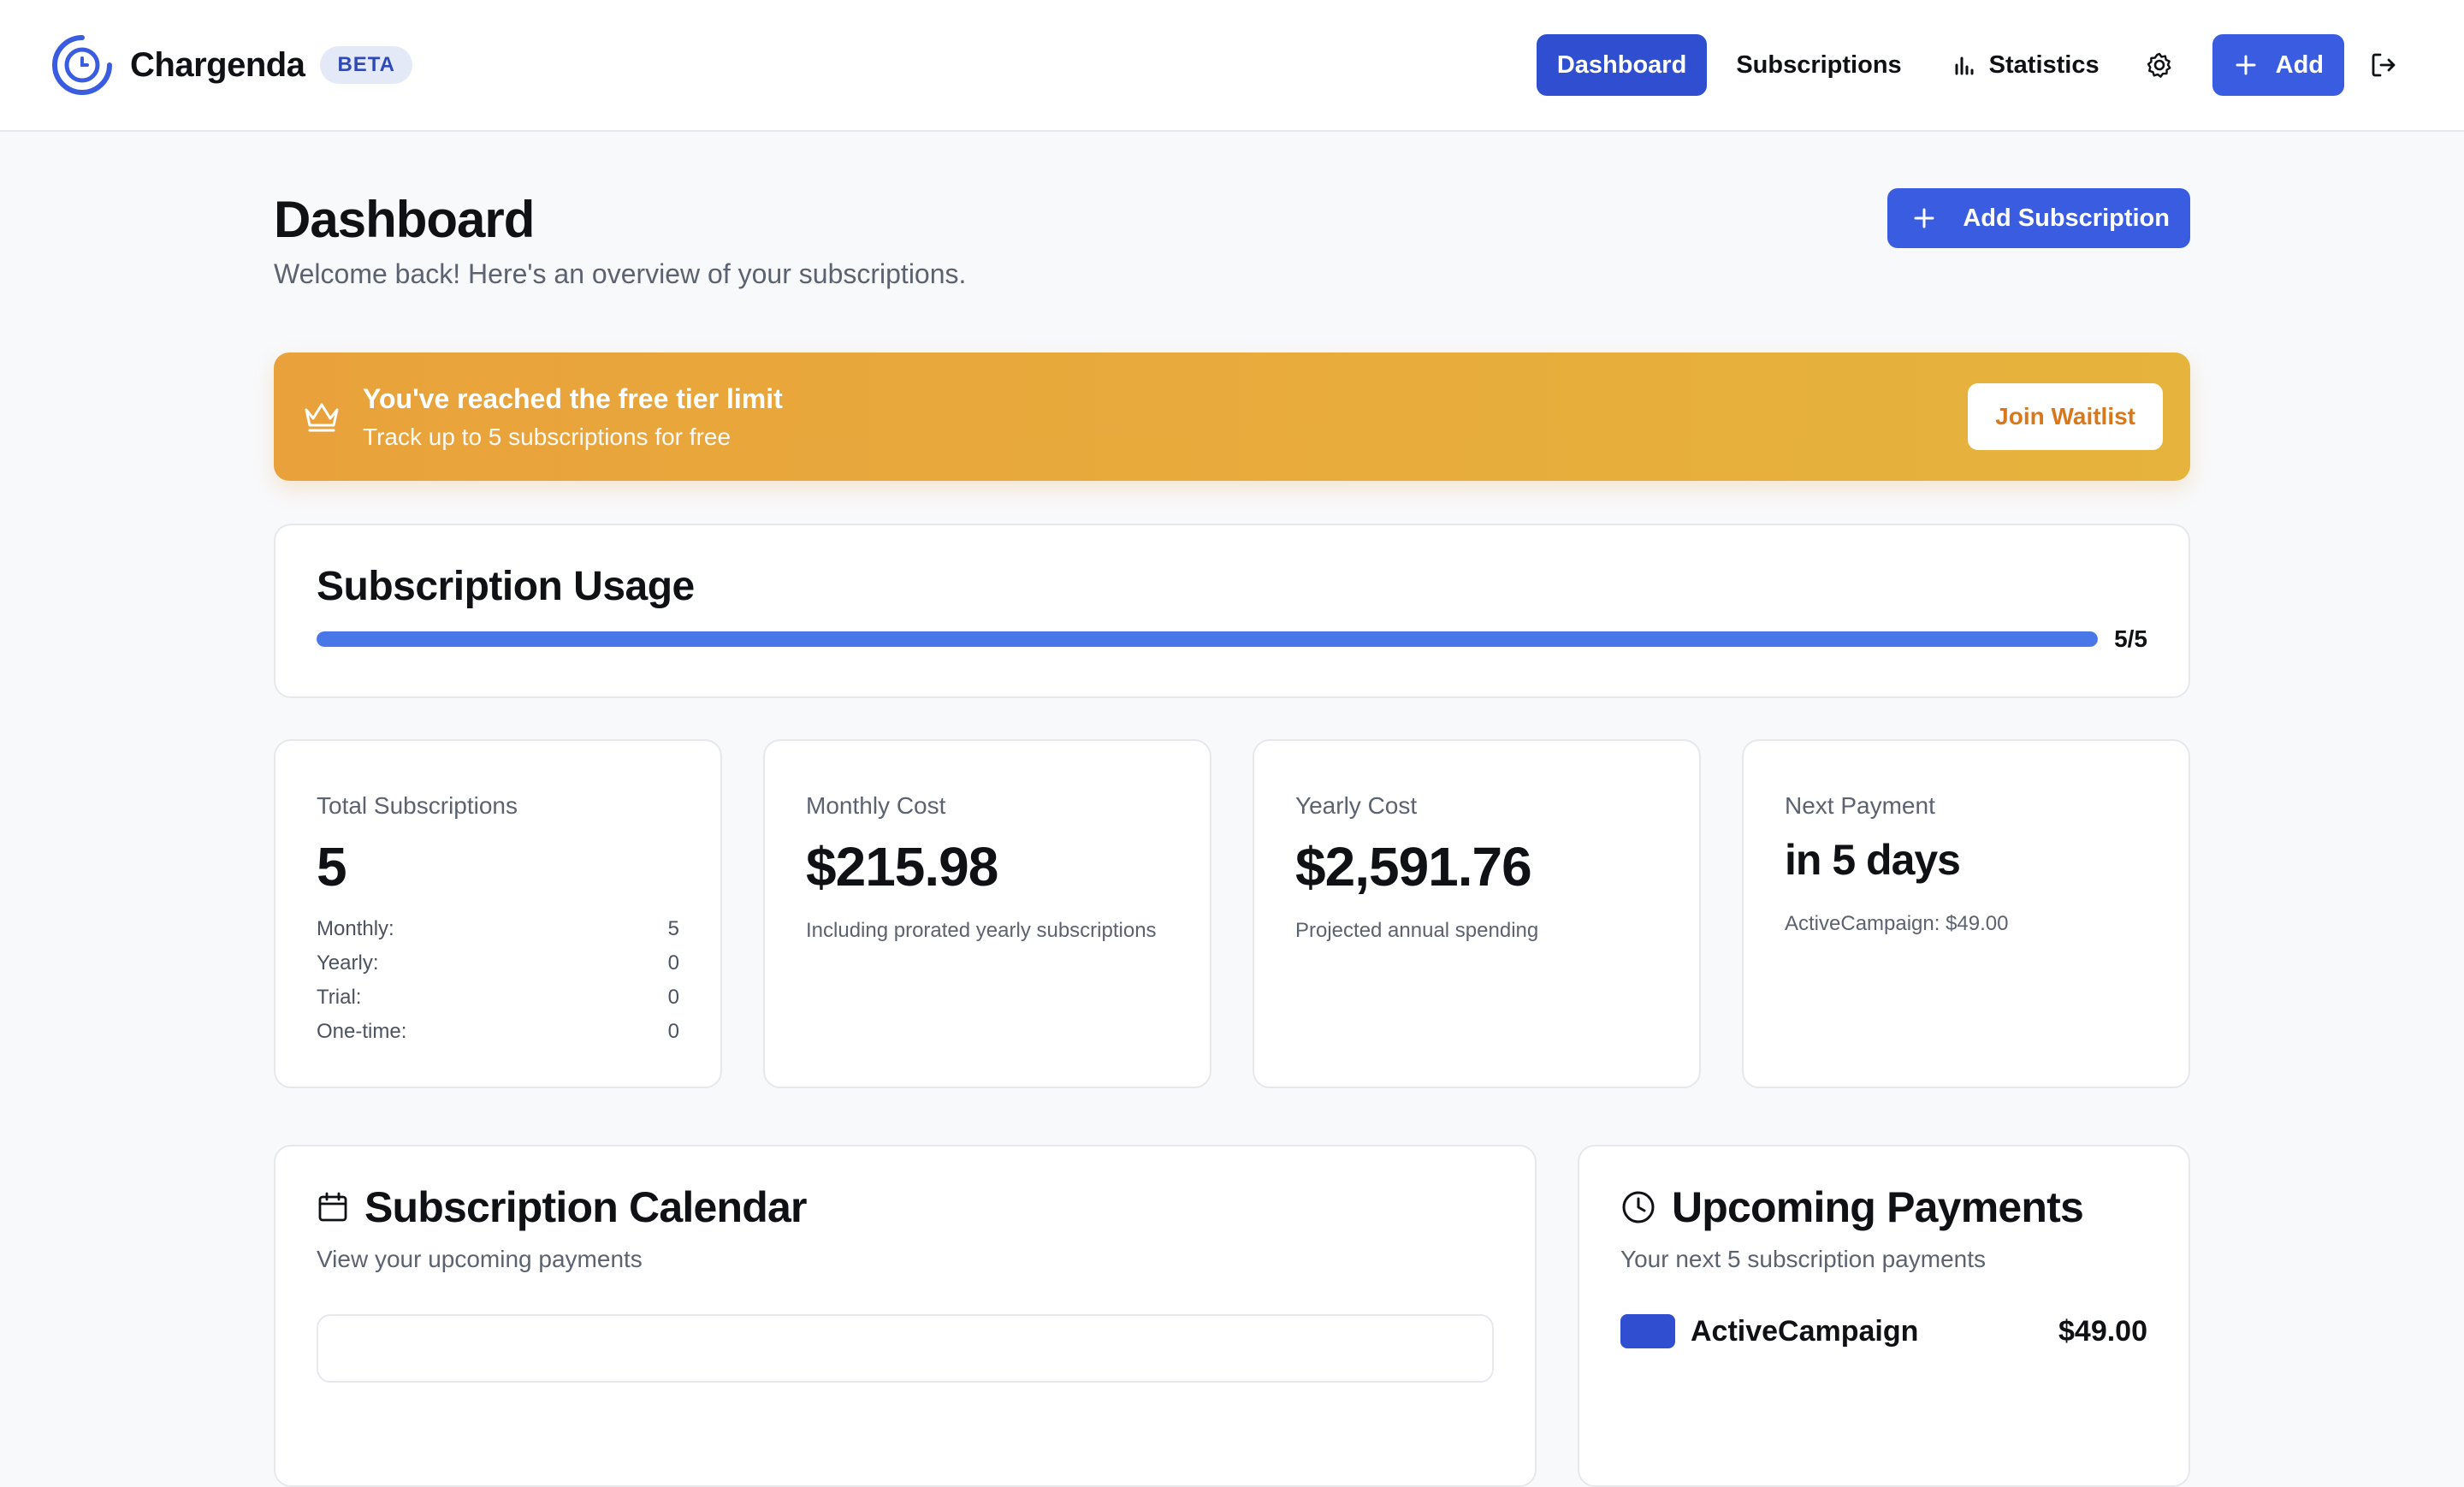 The height and width of the screenshot is (1487, 2464). I want to click on breakdown-label: One-time:, so click(362, 1031).